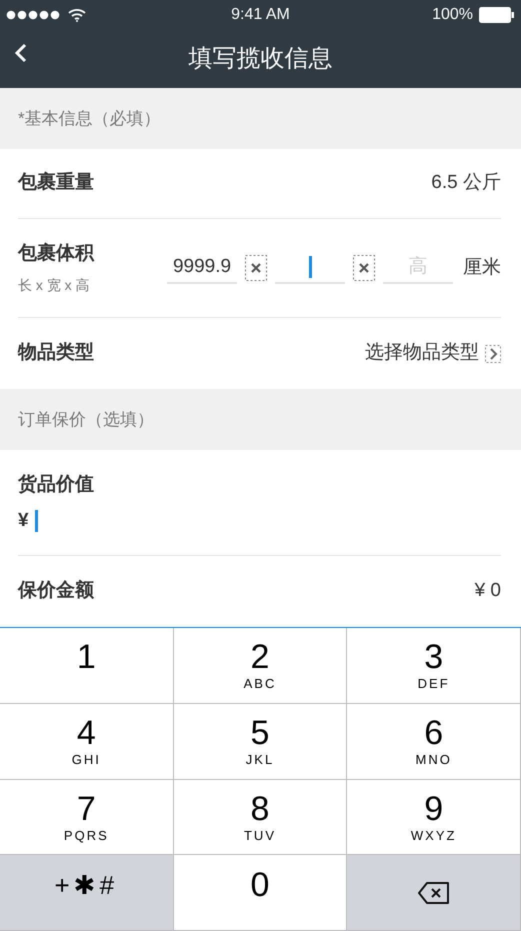 The height and width of the screenshot is (931, 521). I want to click on battery-percent: 100%, so click(452, 15).